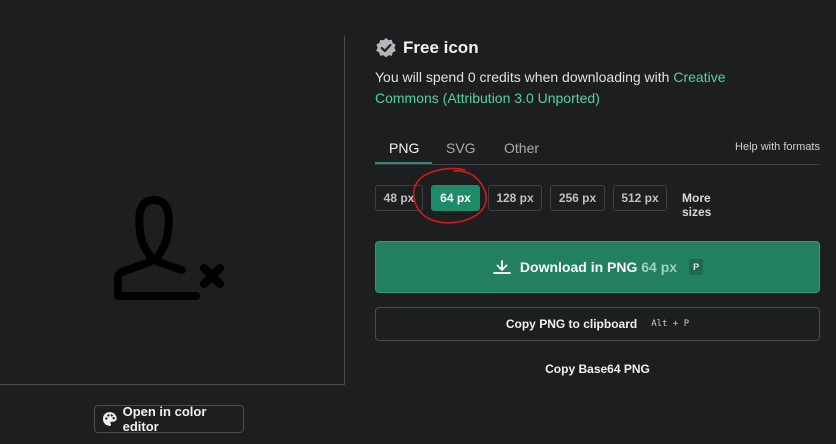 The height and width of the screenshot is (444, 836). Describe the element at coordinates (640, 198) in the screenshot. I see `size-512px-button: 512 px` at that location.